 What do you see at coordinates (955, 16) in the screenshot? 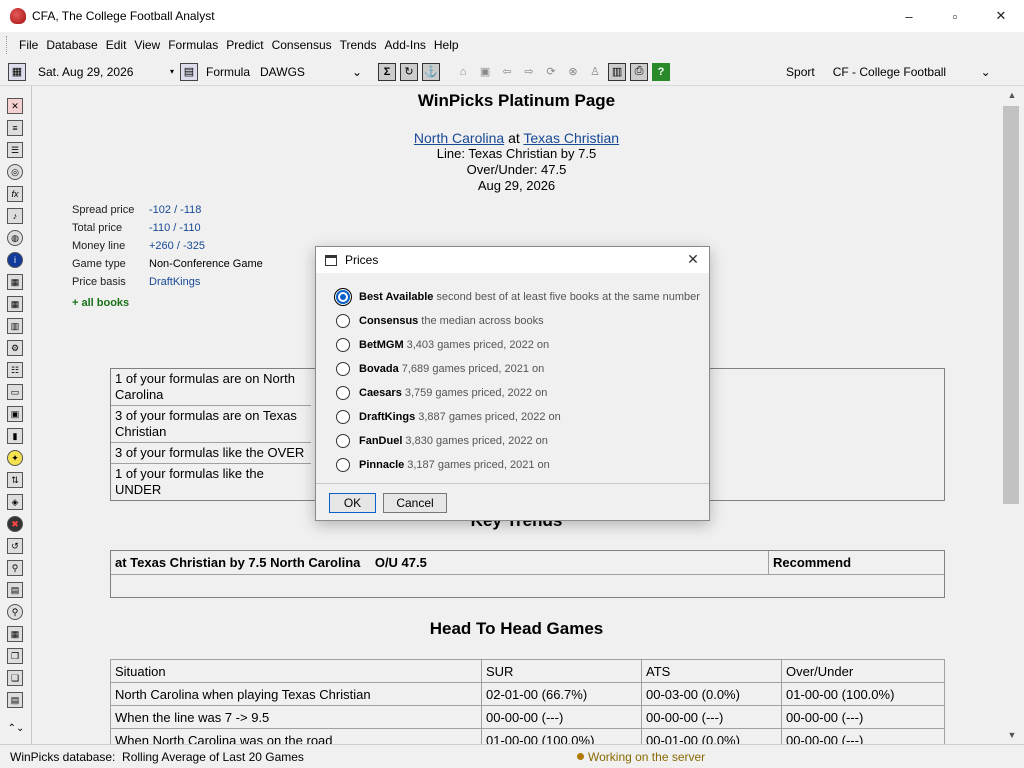
I see `restore-button: ▫` at bounding box center [955, 16].